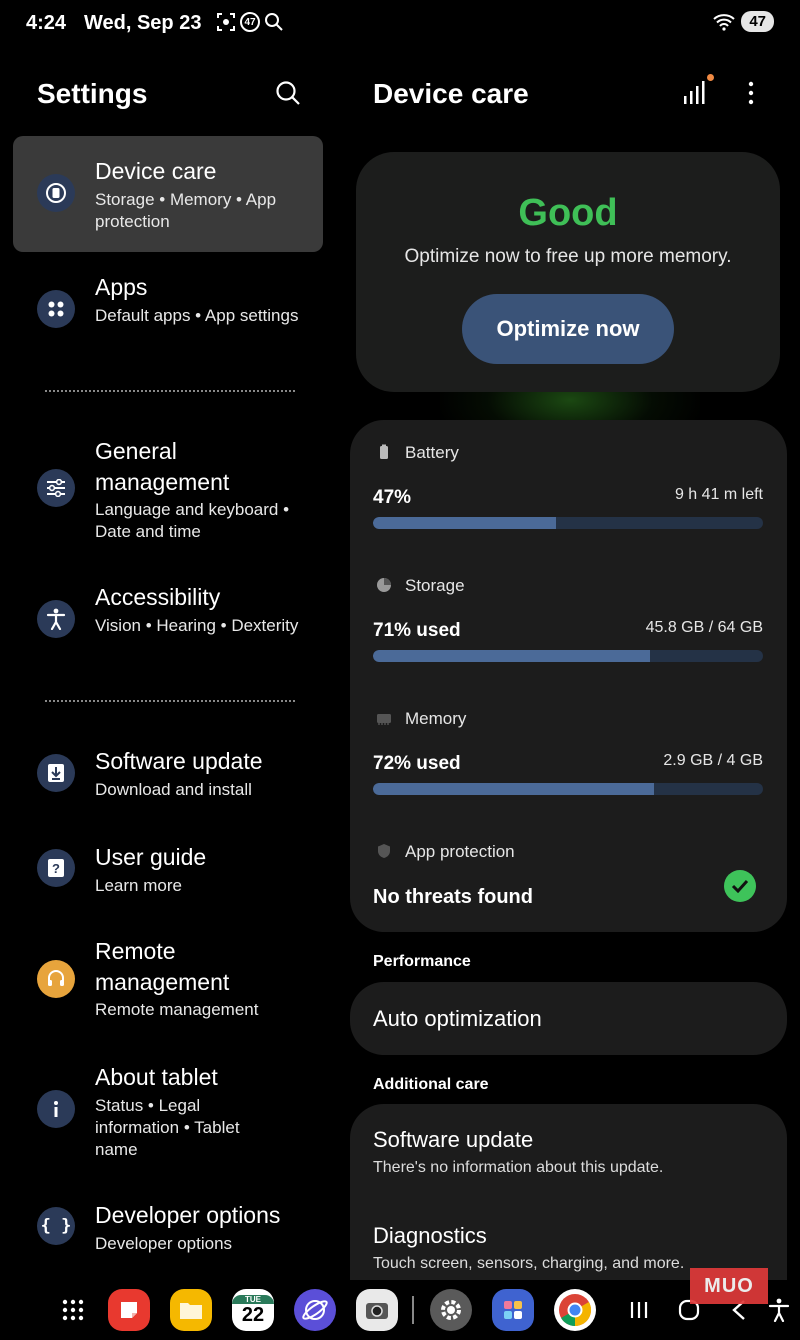 The height and width of the screenshot is (1340, 800). Describe the element at coordinates (432, 453) in the screenshot. I see `battery-label: Battery` at that location.